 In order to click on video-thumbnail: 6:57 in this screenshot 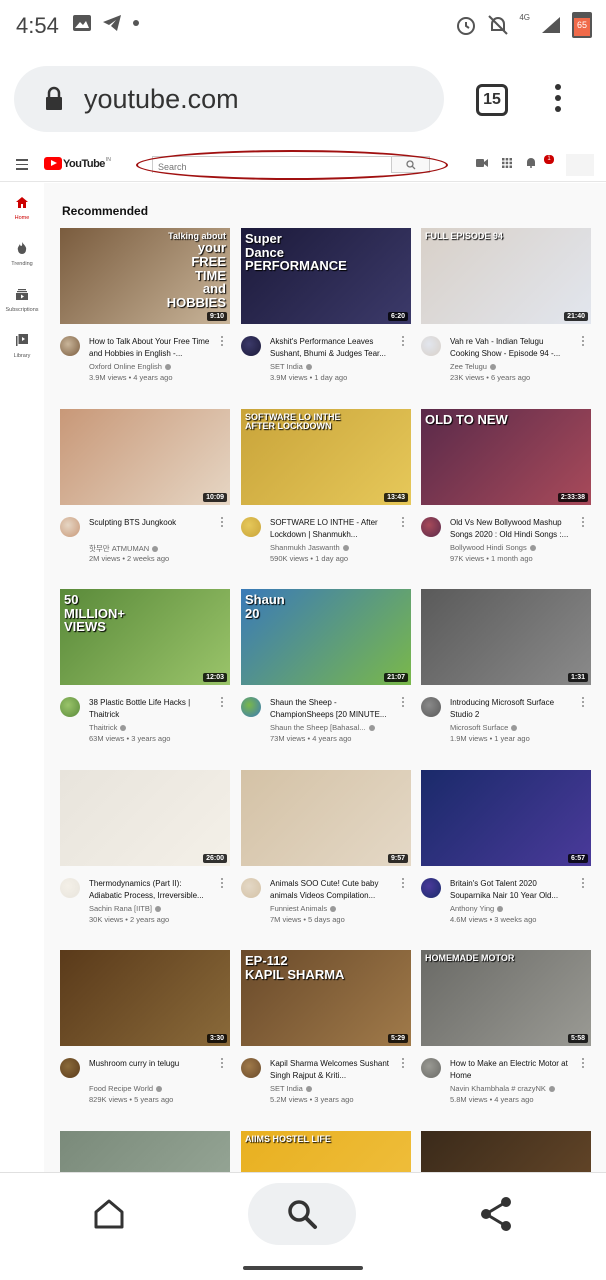, I will do `click(506, 818)`.